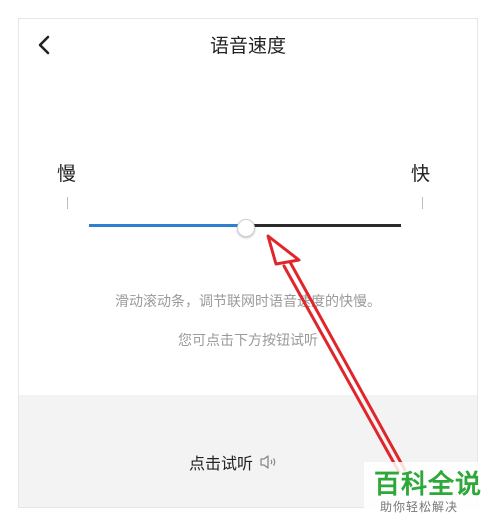  What do you see at coordinates (283, 250) in the screenshot?
I see `arrow-head` at bounding box center [283, 250].